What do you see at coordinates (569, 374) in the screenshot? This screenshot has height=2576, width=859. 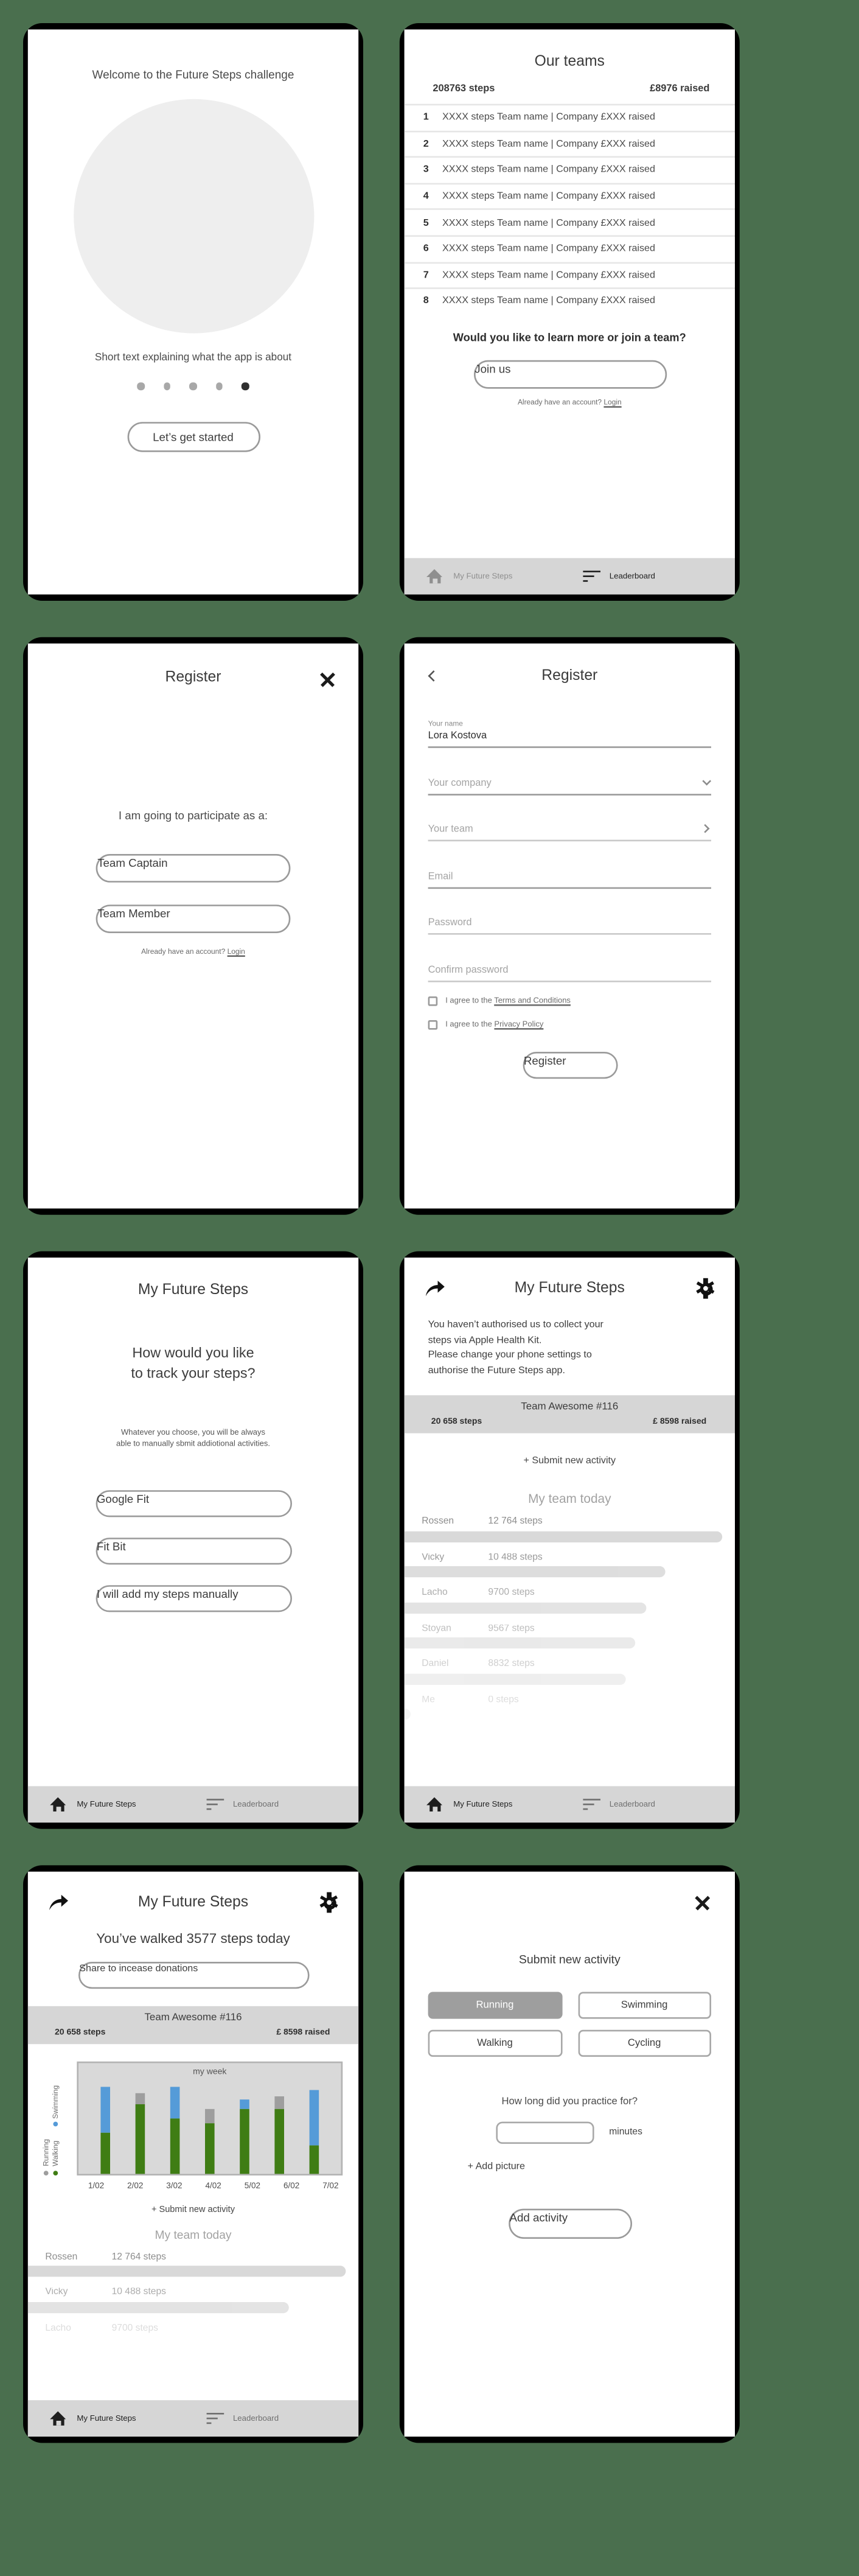 I see `join-us-button: Join us` at bounding box center [569, 374].